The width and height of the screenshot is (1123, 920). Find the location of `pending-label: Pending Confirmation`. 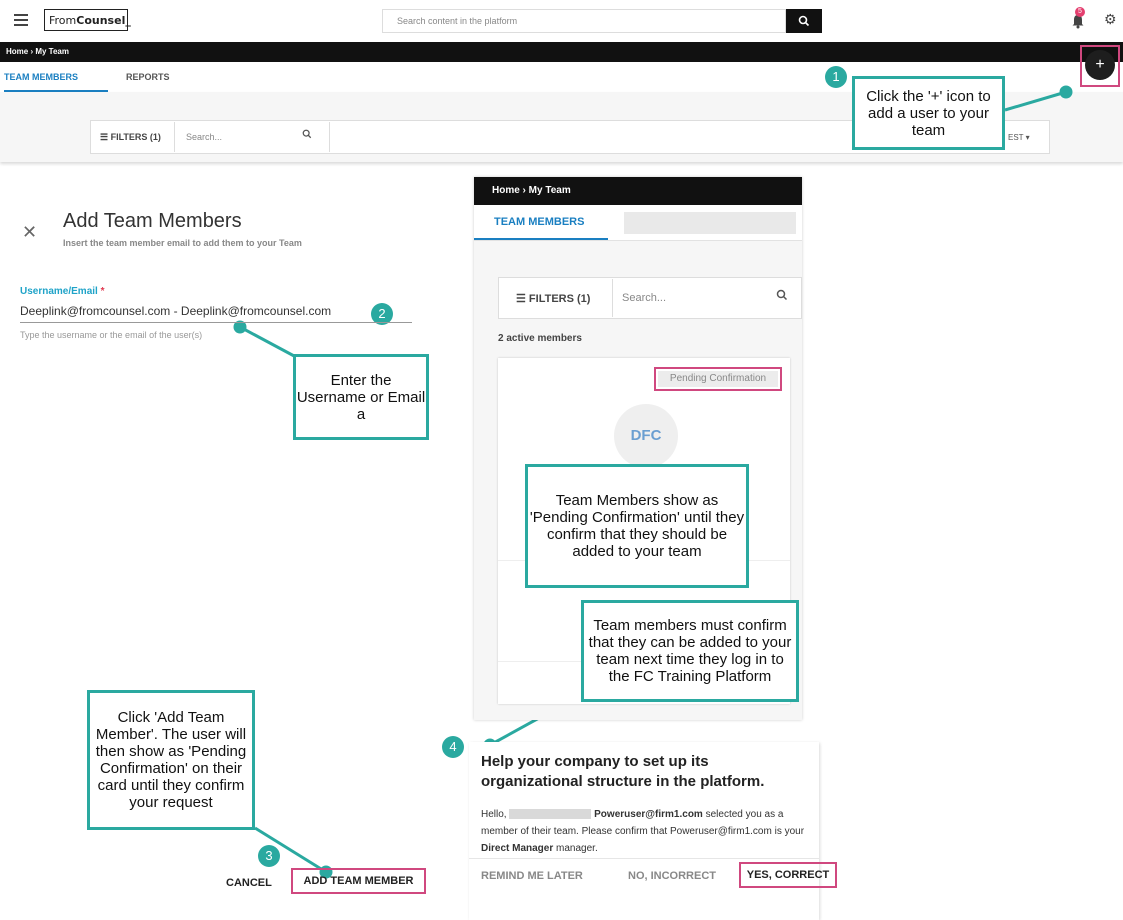

pending-label: Pending Confirmation is located at coordinates (718, 379).